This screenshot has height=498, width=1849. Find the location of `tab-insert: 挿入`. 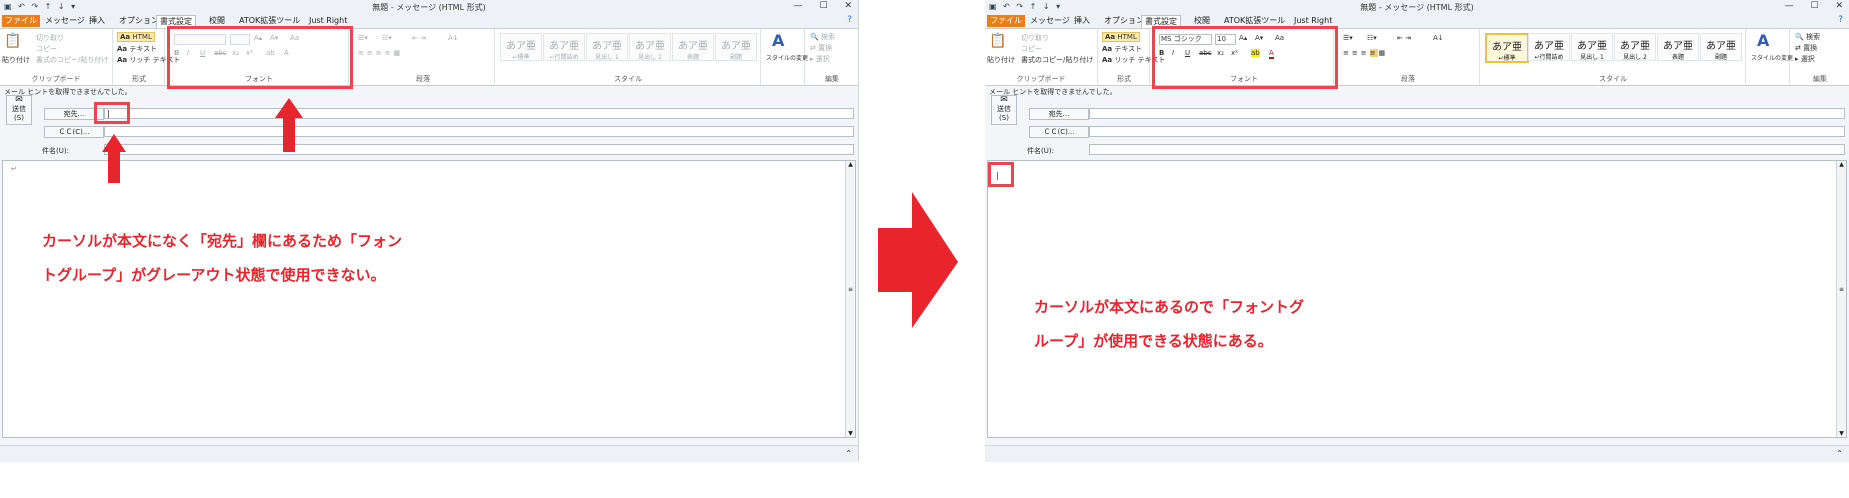

tab-insert: 挿入 is located at coordinates (1082, 21).